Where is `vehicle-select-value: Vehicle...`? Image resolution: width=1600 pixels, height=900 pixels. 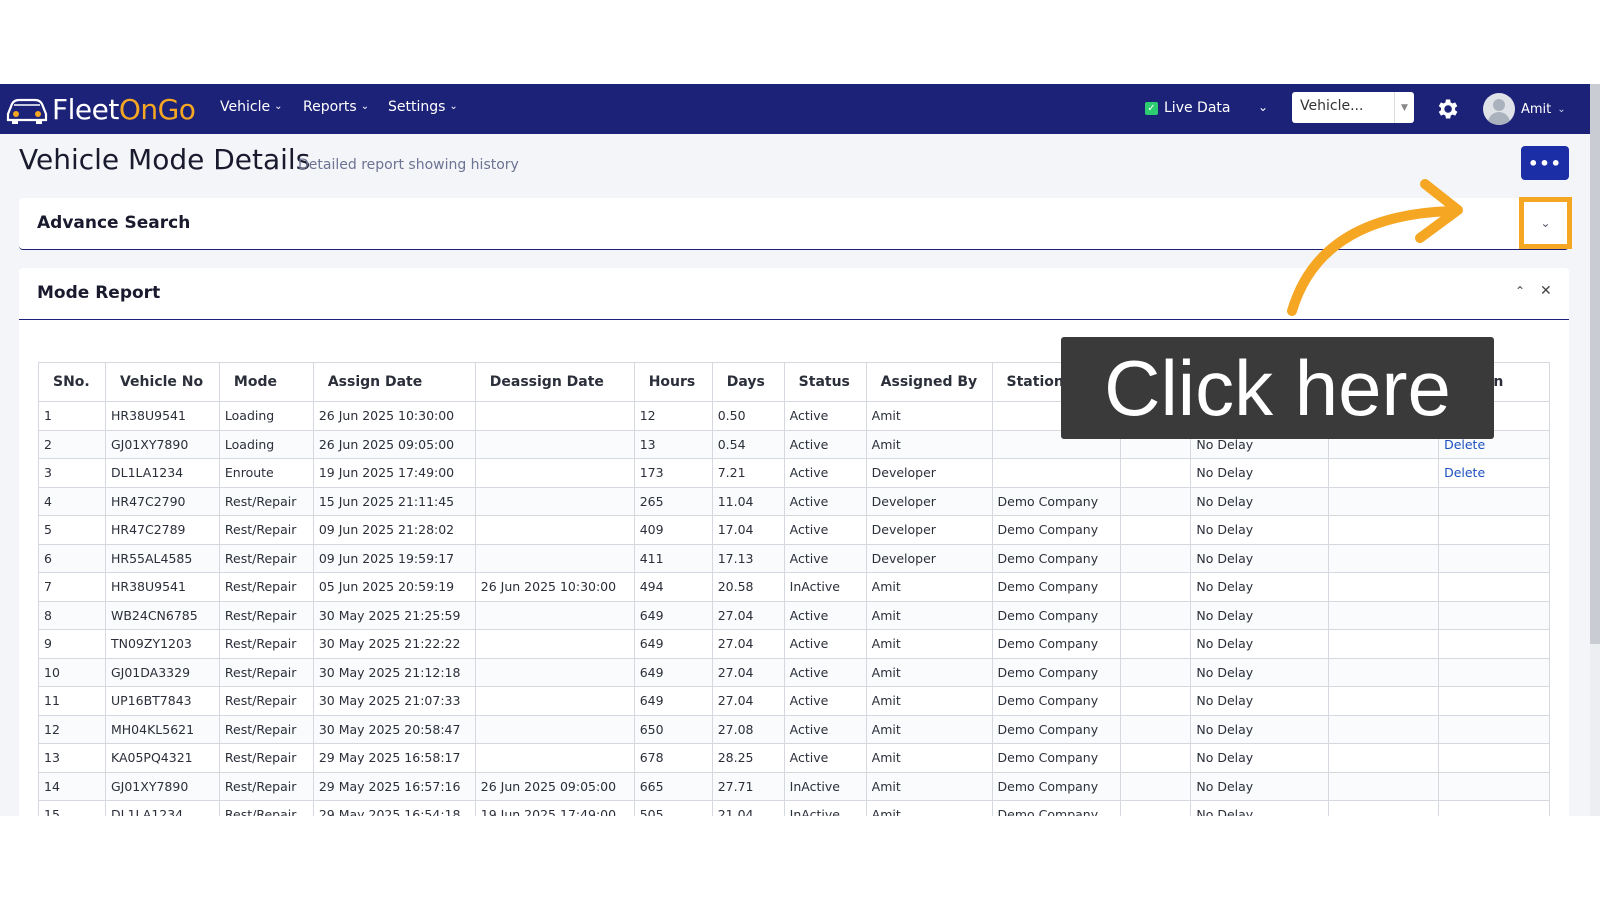 vehicle-select-value: Vehicle... is located at coordinates (1332, 106).